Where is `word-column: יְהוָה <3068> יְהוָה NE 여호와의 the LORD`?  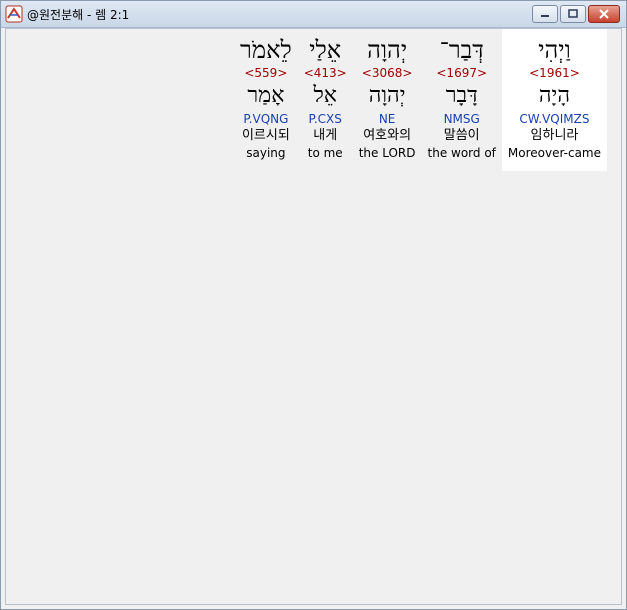 word-column: יְהוָה <3068> יְהוָה NE 여호와의 the LORD is located at coordinates (387, 100).